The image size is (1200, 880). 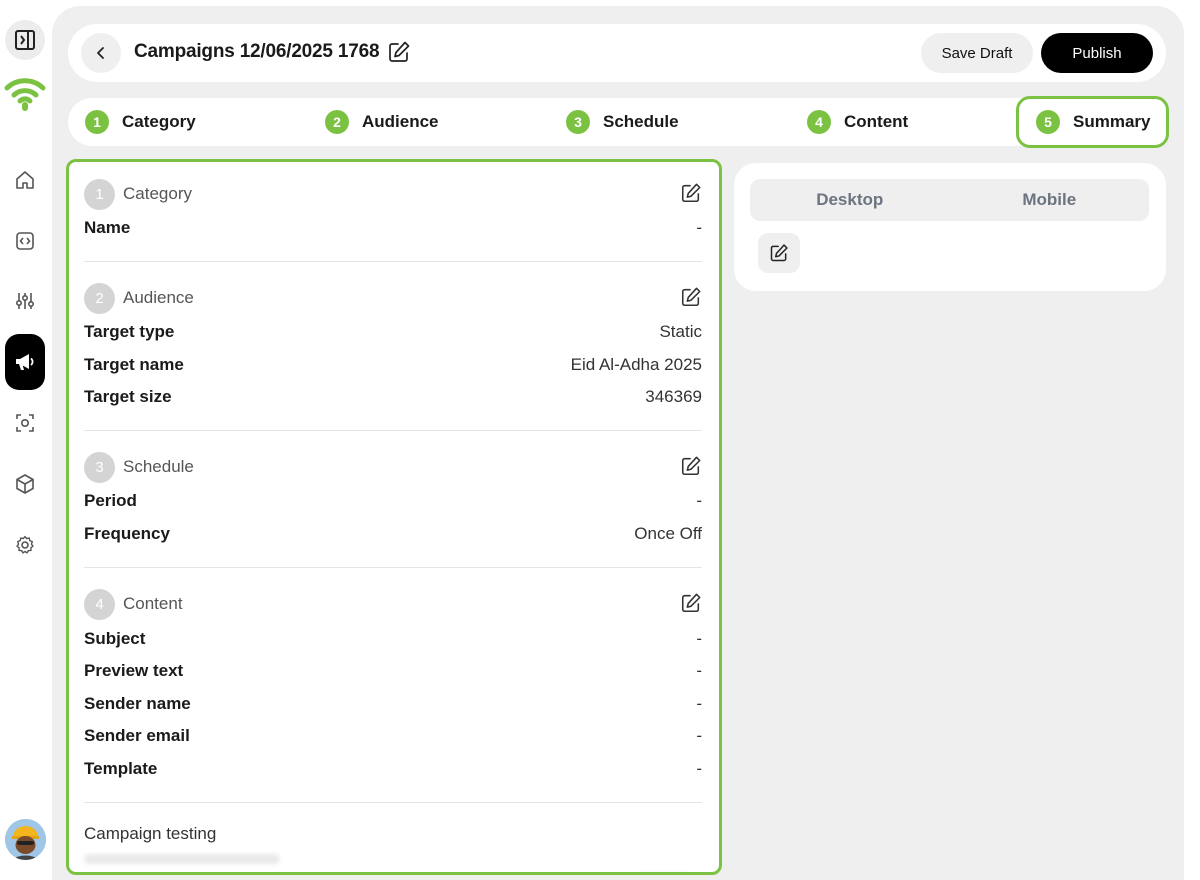 I want to click on preview-card: Desktop Mobile, so click(x=950, y=227).